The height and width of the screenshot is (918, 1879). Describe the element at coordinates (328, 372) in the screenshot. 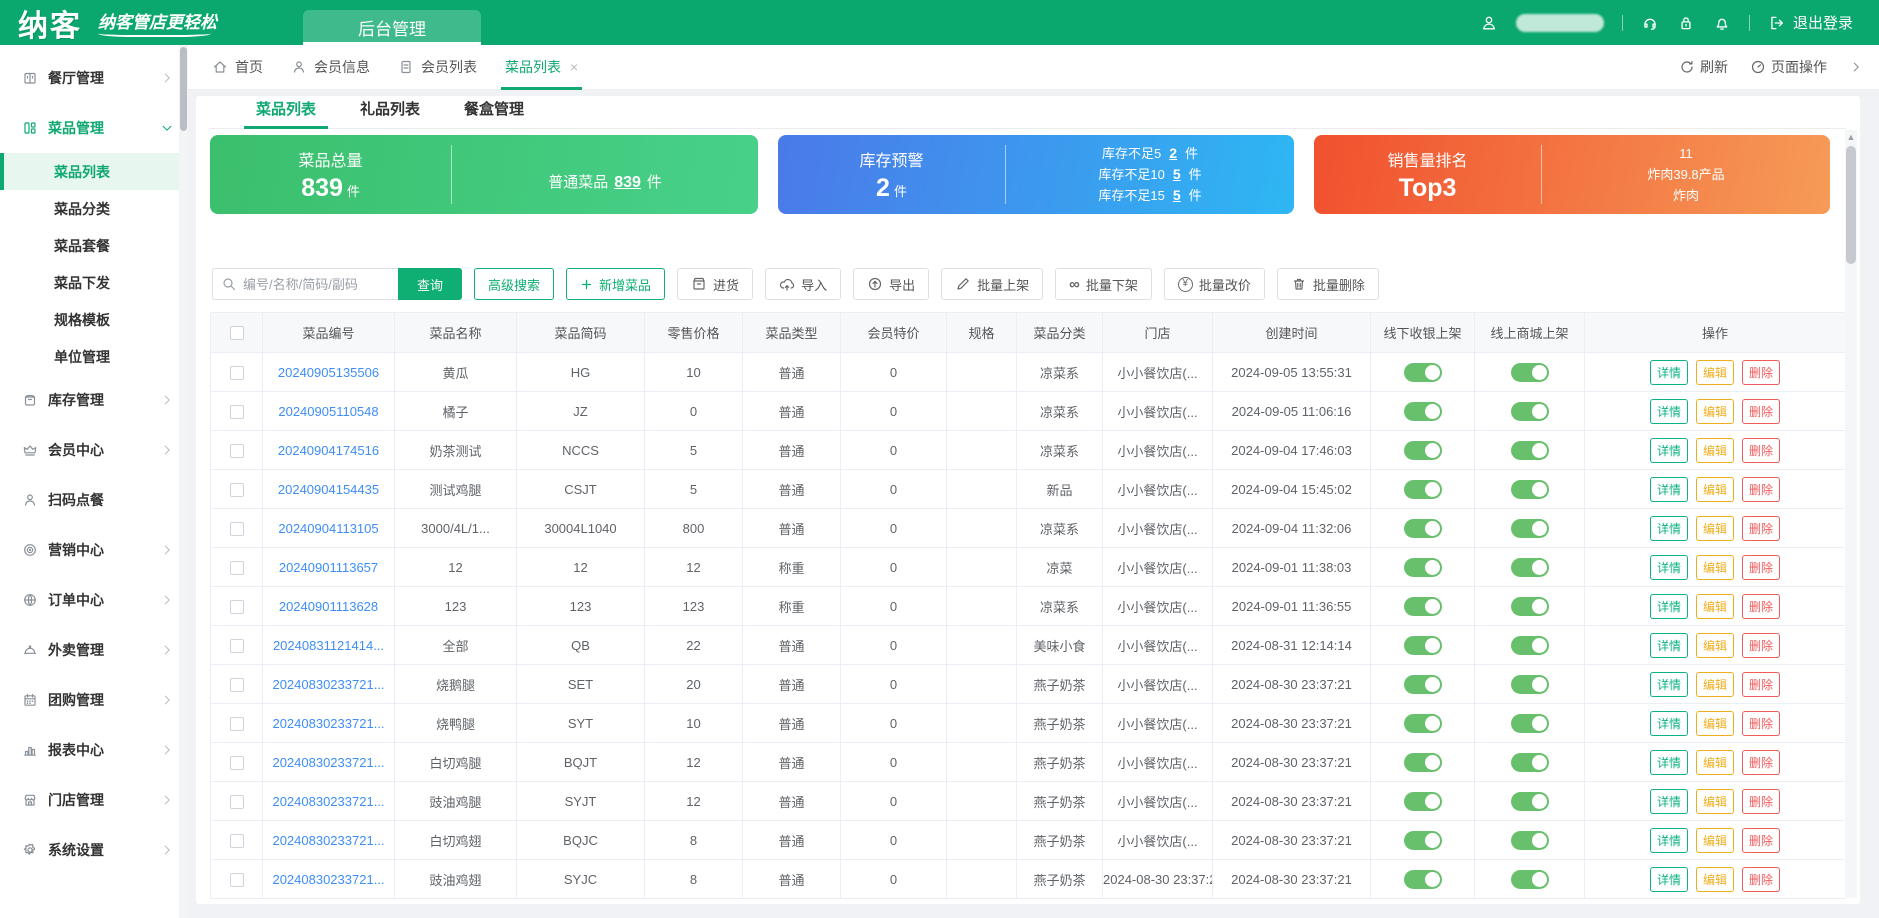

I see `cell-id: 20240905135506` at that location.